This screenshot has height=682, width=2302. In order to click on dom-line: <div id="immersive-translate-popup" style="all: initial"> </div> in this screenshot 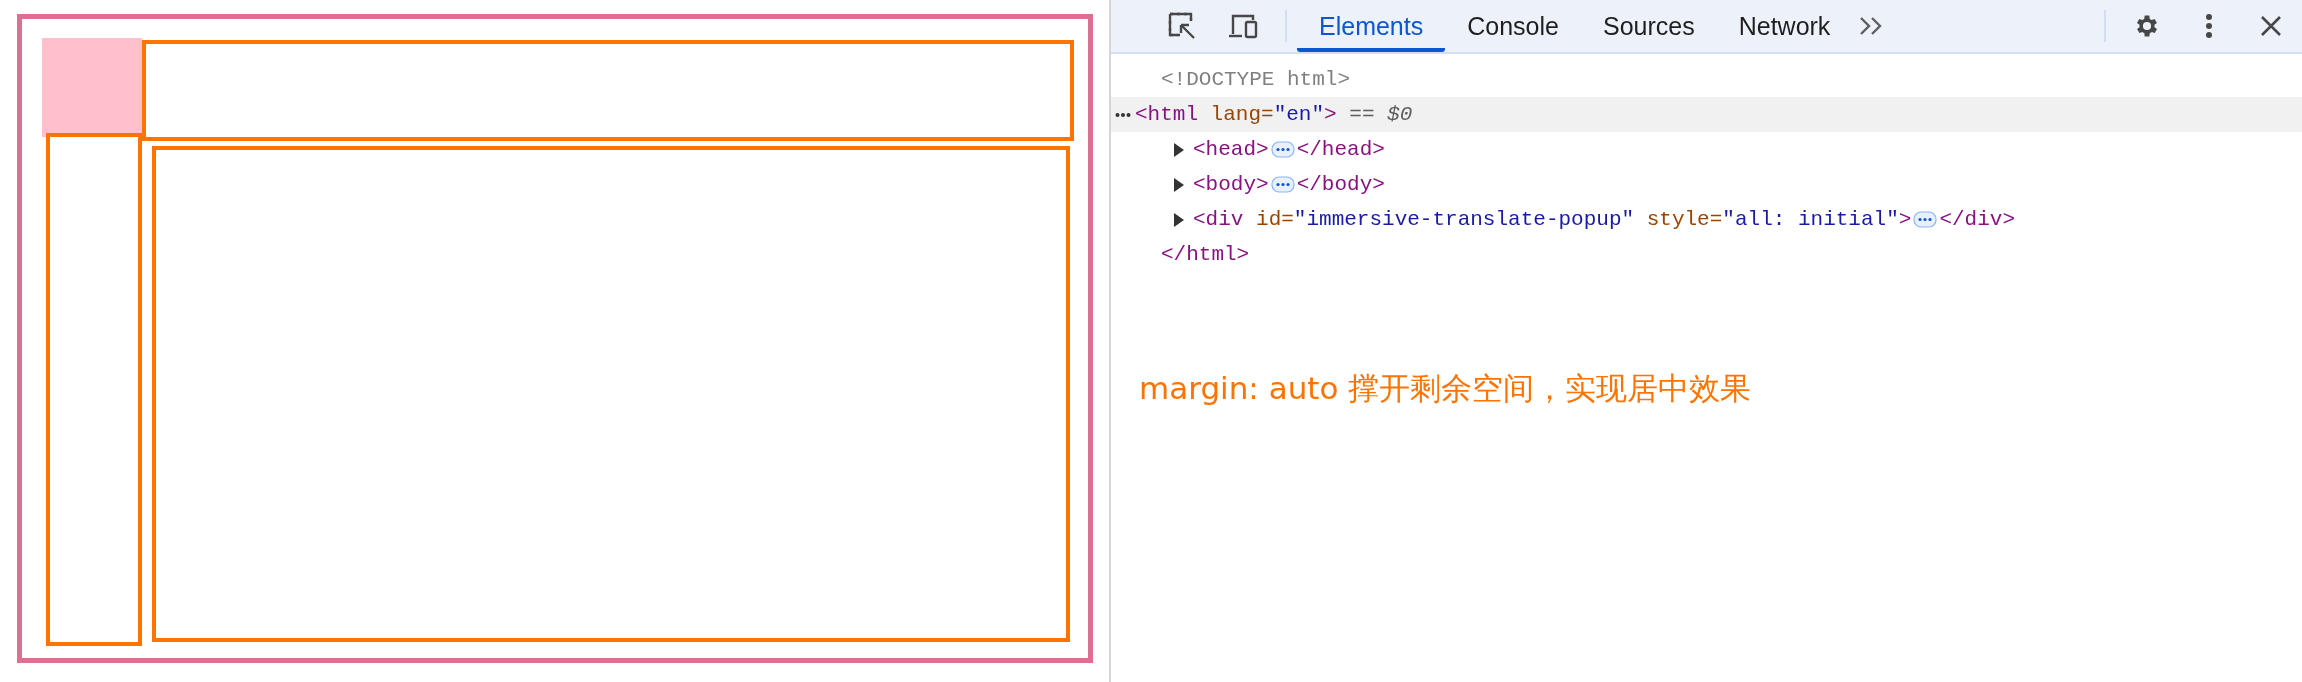, I will do `click(1706, 219)`.